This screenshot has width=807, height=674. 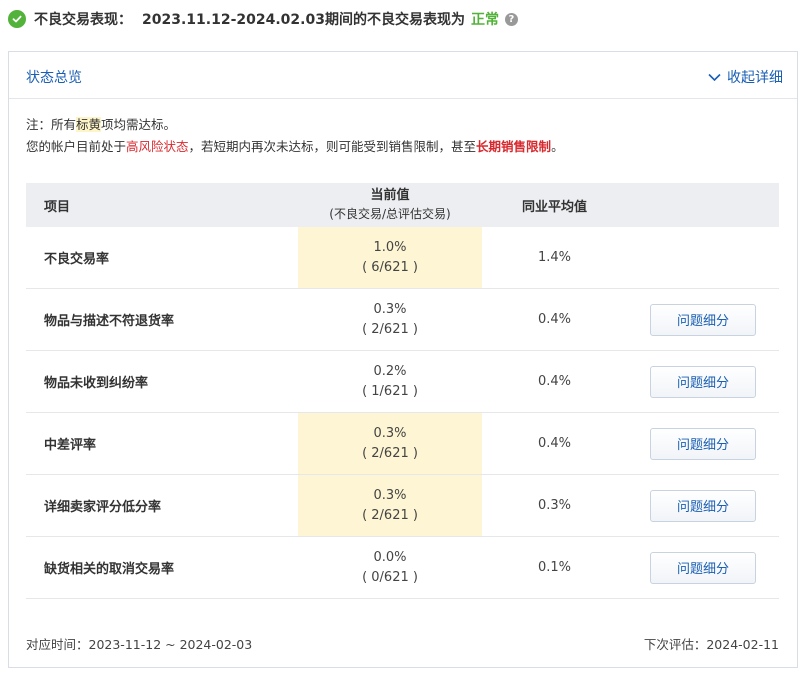 I want to click on table-header: 项目 当前值 (不良交易/总评估交易) 同业平均值, so click(x=402, y=205).